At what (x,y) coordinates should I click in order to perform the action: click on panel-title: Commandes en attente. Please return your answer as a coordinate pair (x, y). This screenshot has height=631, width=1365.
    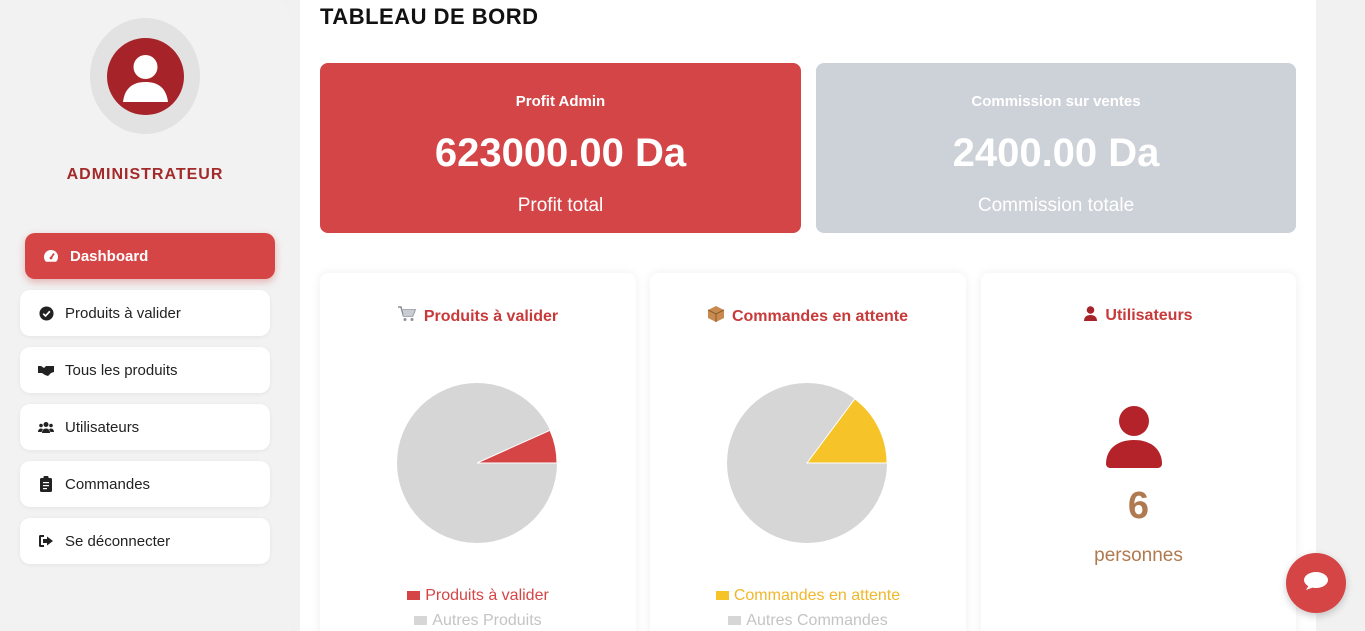
    Looking at the image, I should click on (808, 316).